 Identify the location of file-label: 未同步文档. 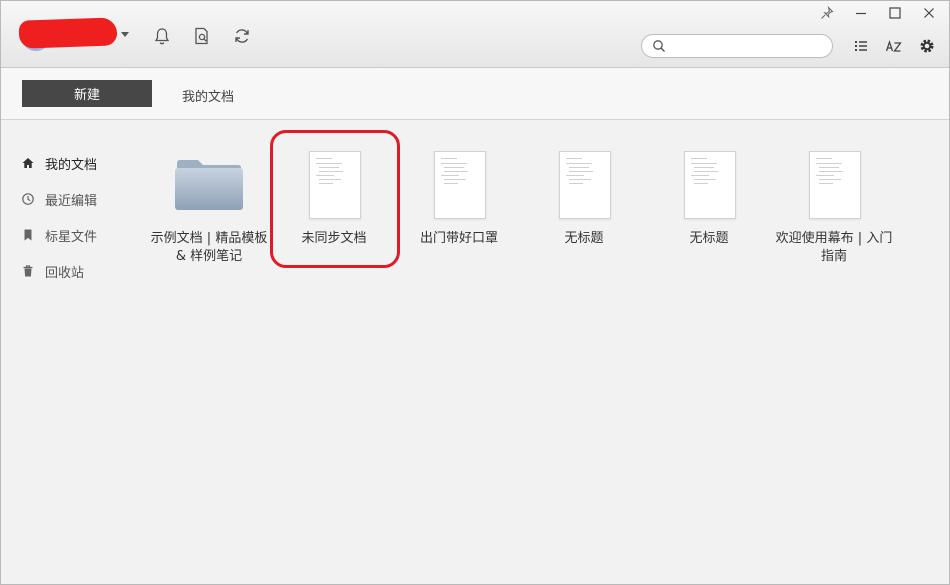
(334, 238).